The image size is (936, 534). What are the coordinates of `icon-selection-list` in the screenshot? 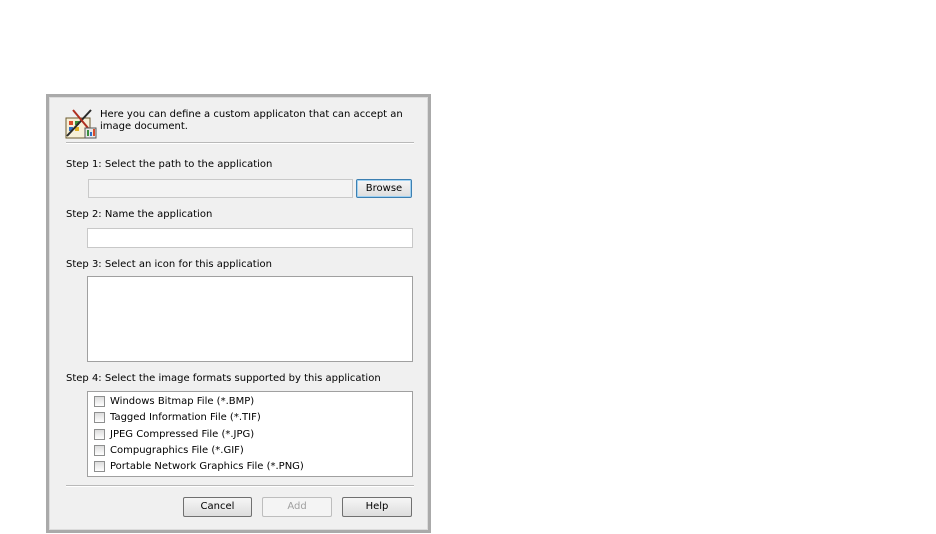 It's located at (250, 319).